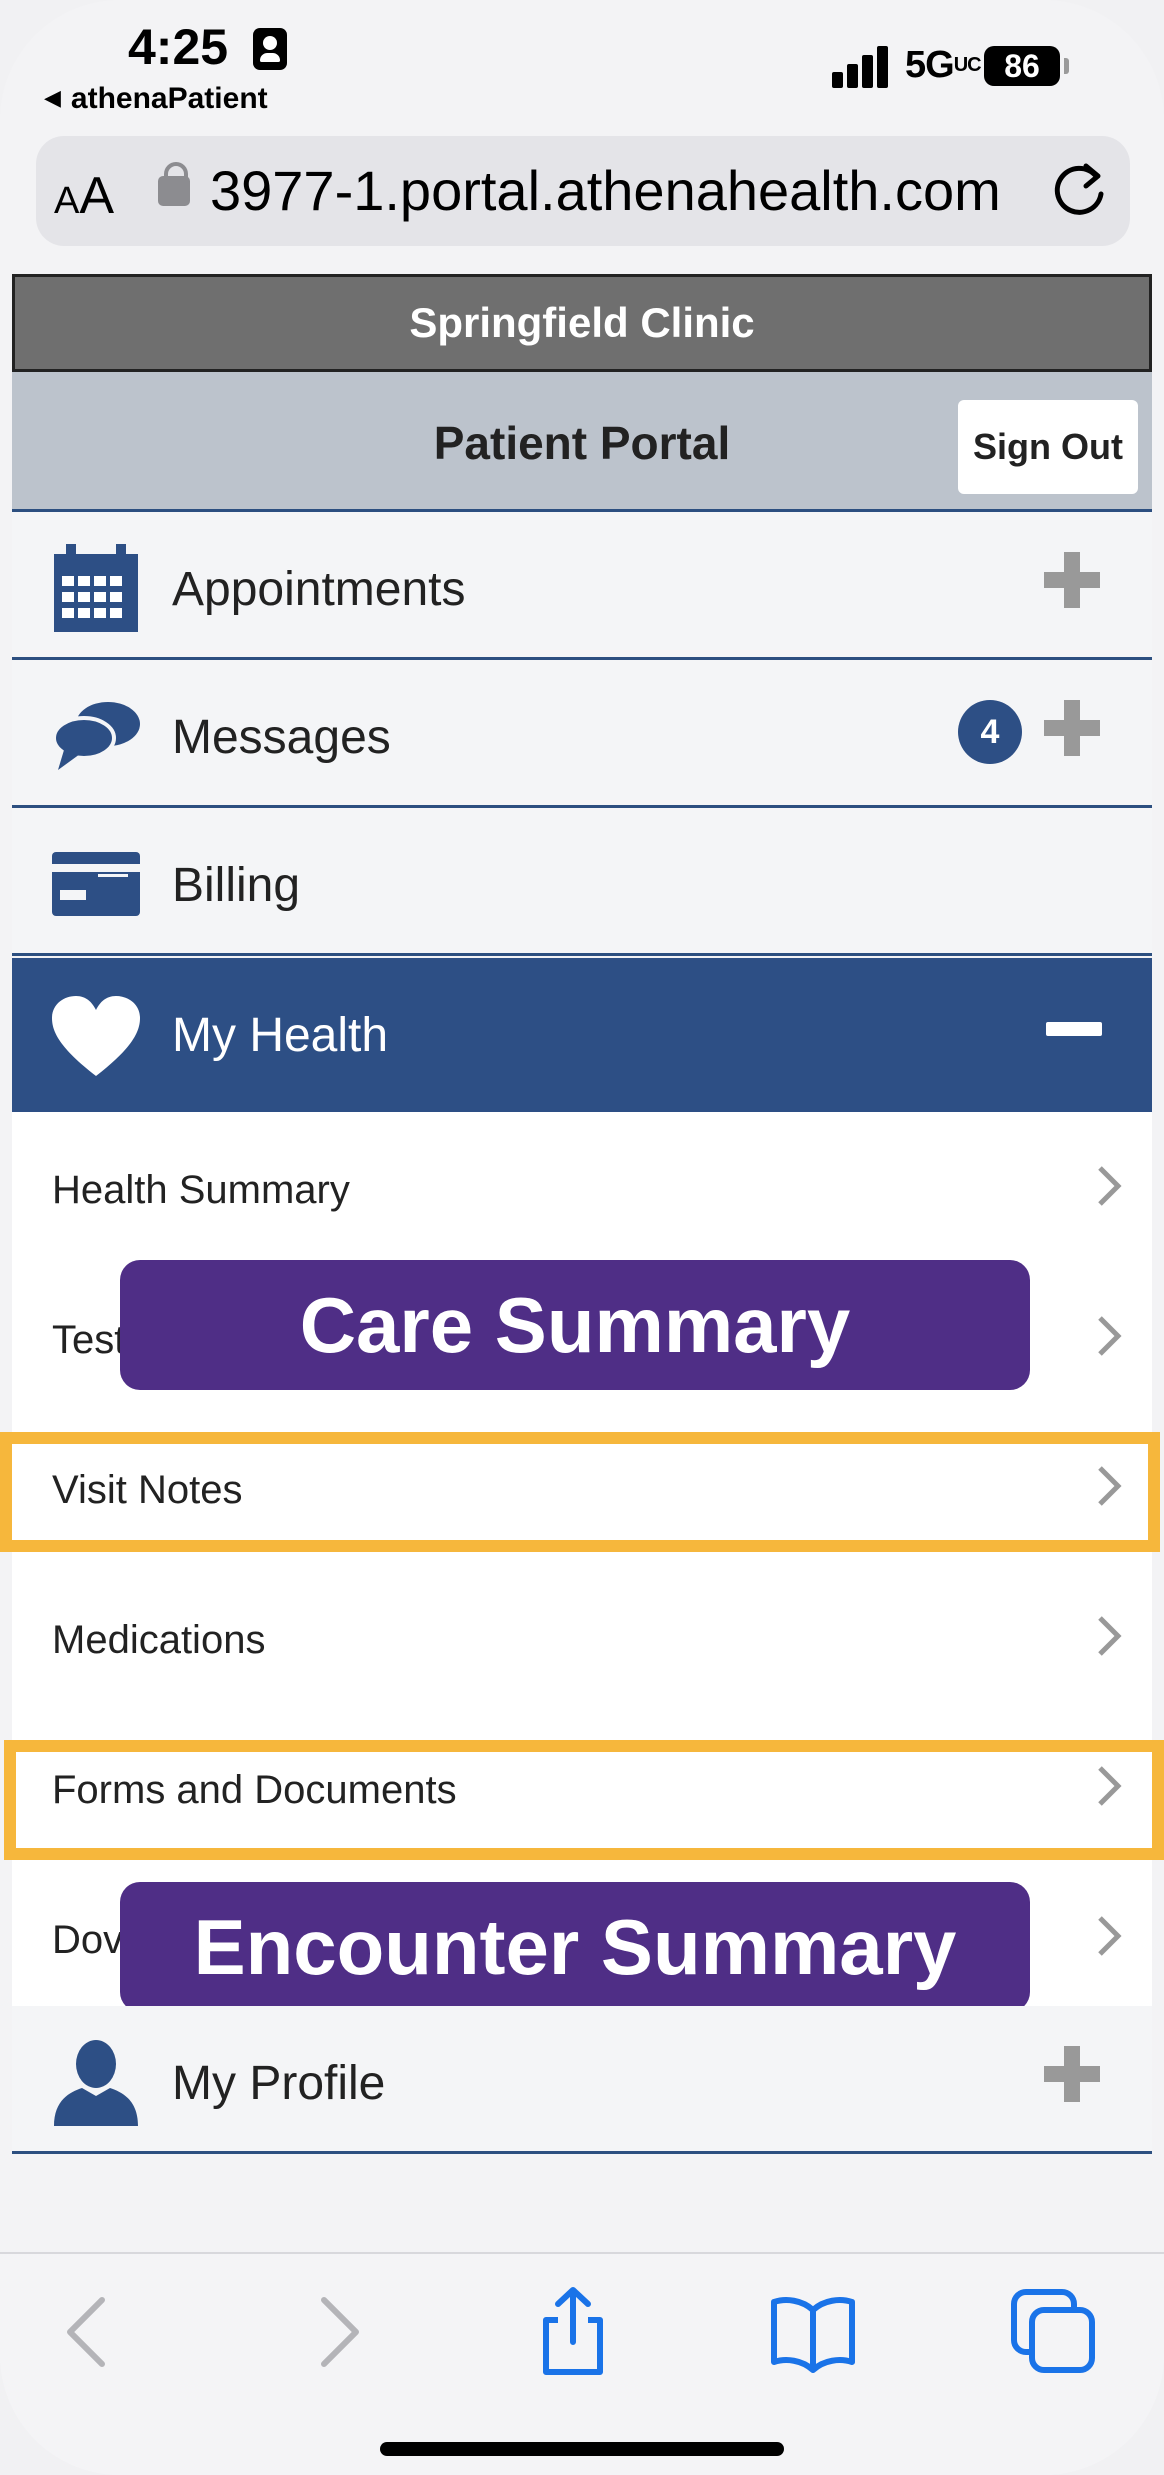 This screenshot has height=2475, width=1164. What do you see at coordinates (862, 64) in the screenshot?
I see `signal-strength-icon` at bounding box center [862, 64].